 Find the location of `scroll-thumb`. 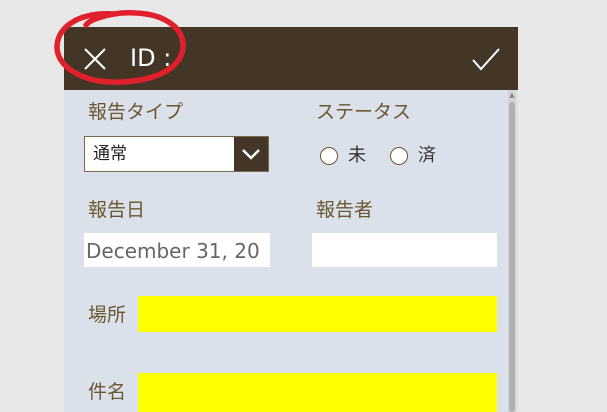

scroll-thumb is located at coordinates (512, 257).